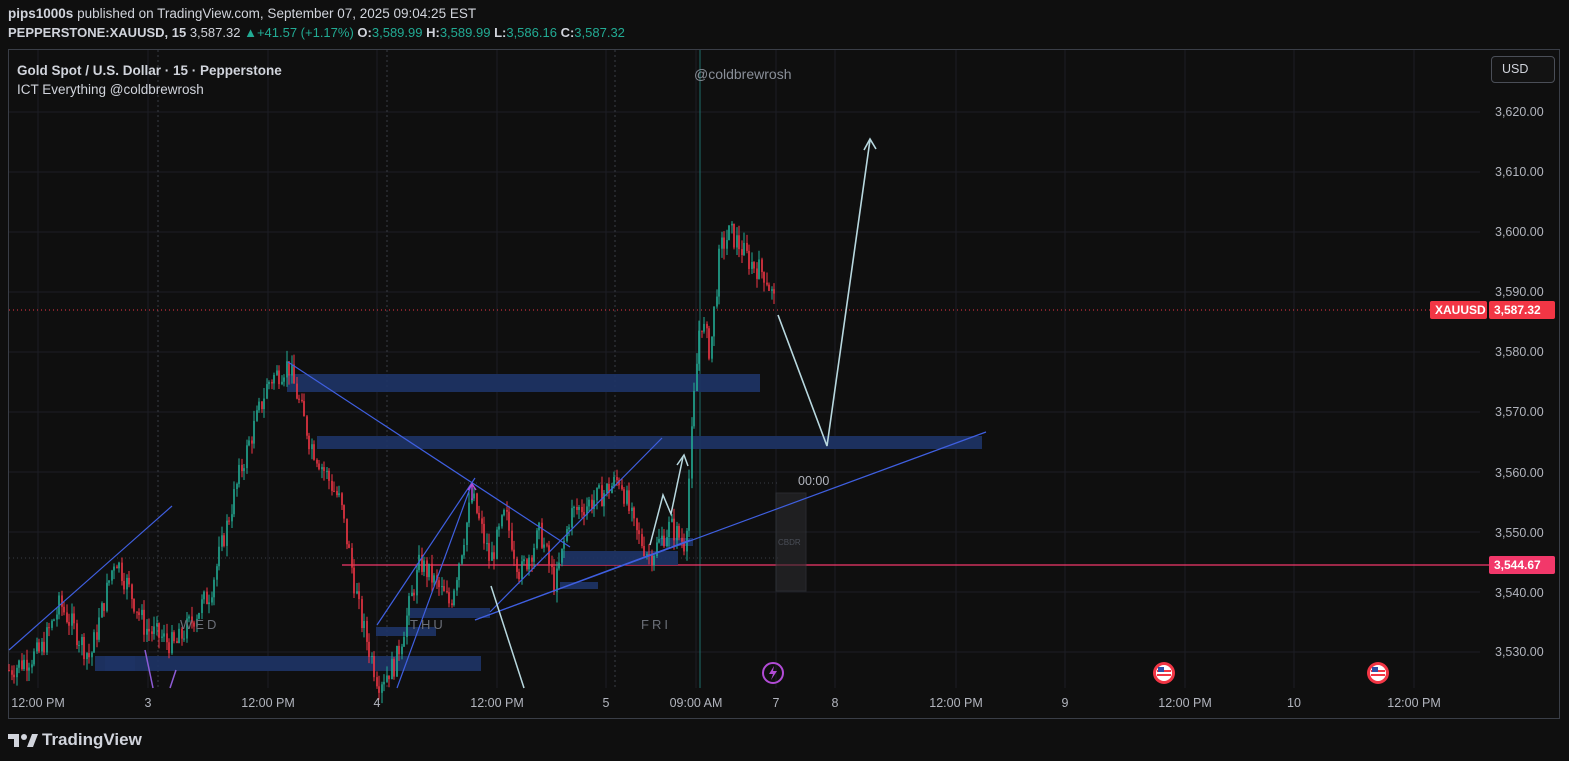  I want to click on footer-logo: TradingView, so click(75, 740).